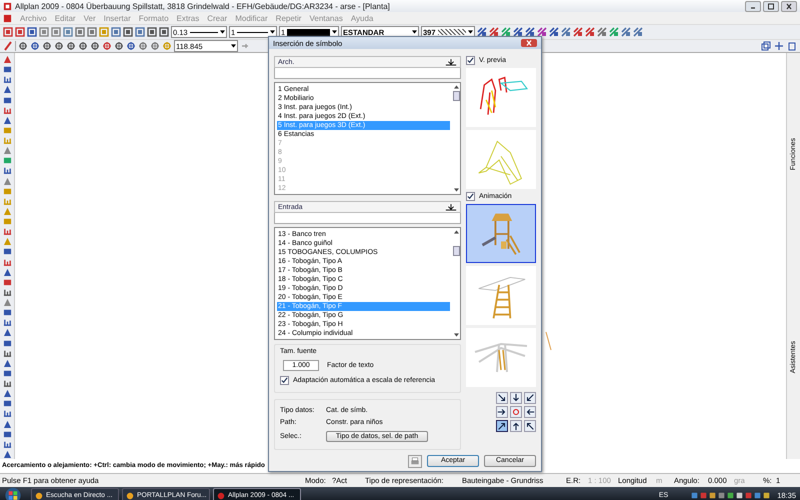 This screenshot has width=800, height=500. Describe the element at coordinates (8, 46) in the screenshot. I see `pencil-icon` at that location.